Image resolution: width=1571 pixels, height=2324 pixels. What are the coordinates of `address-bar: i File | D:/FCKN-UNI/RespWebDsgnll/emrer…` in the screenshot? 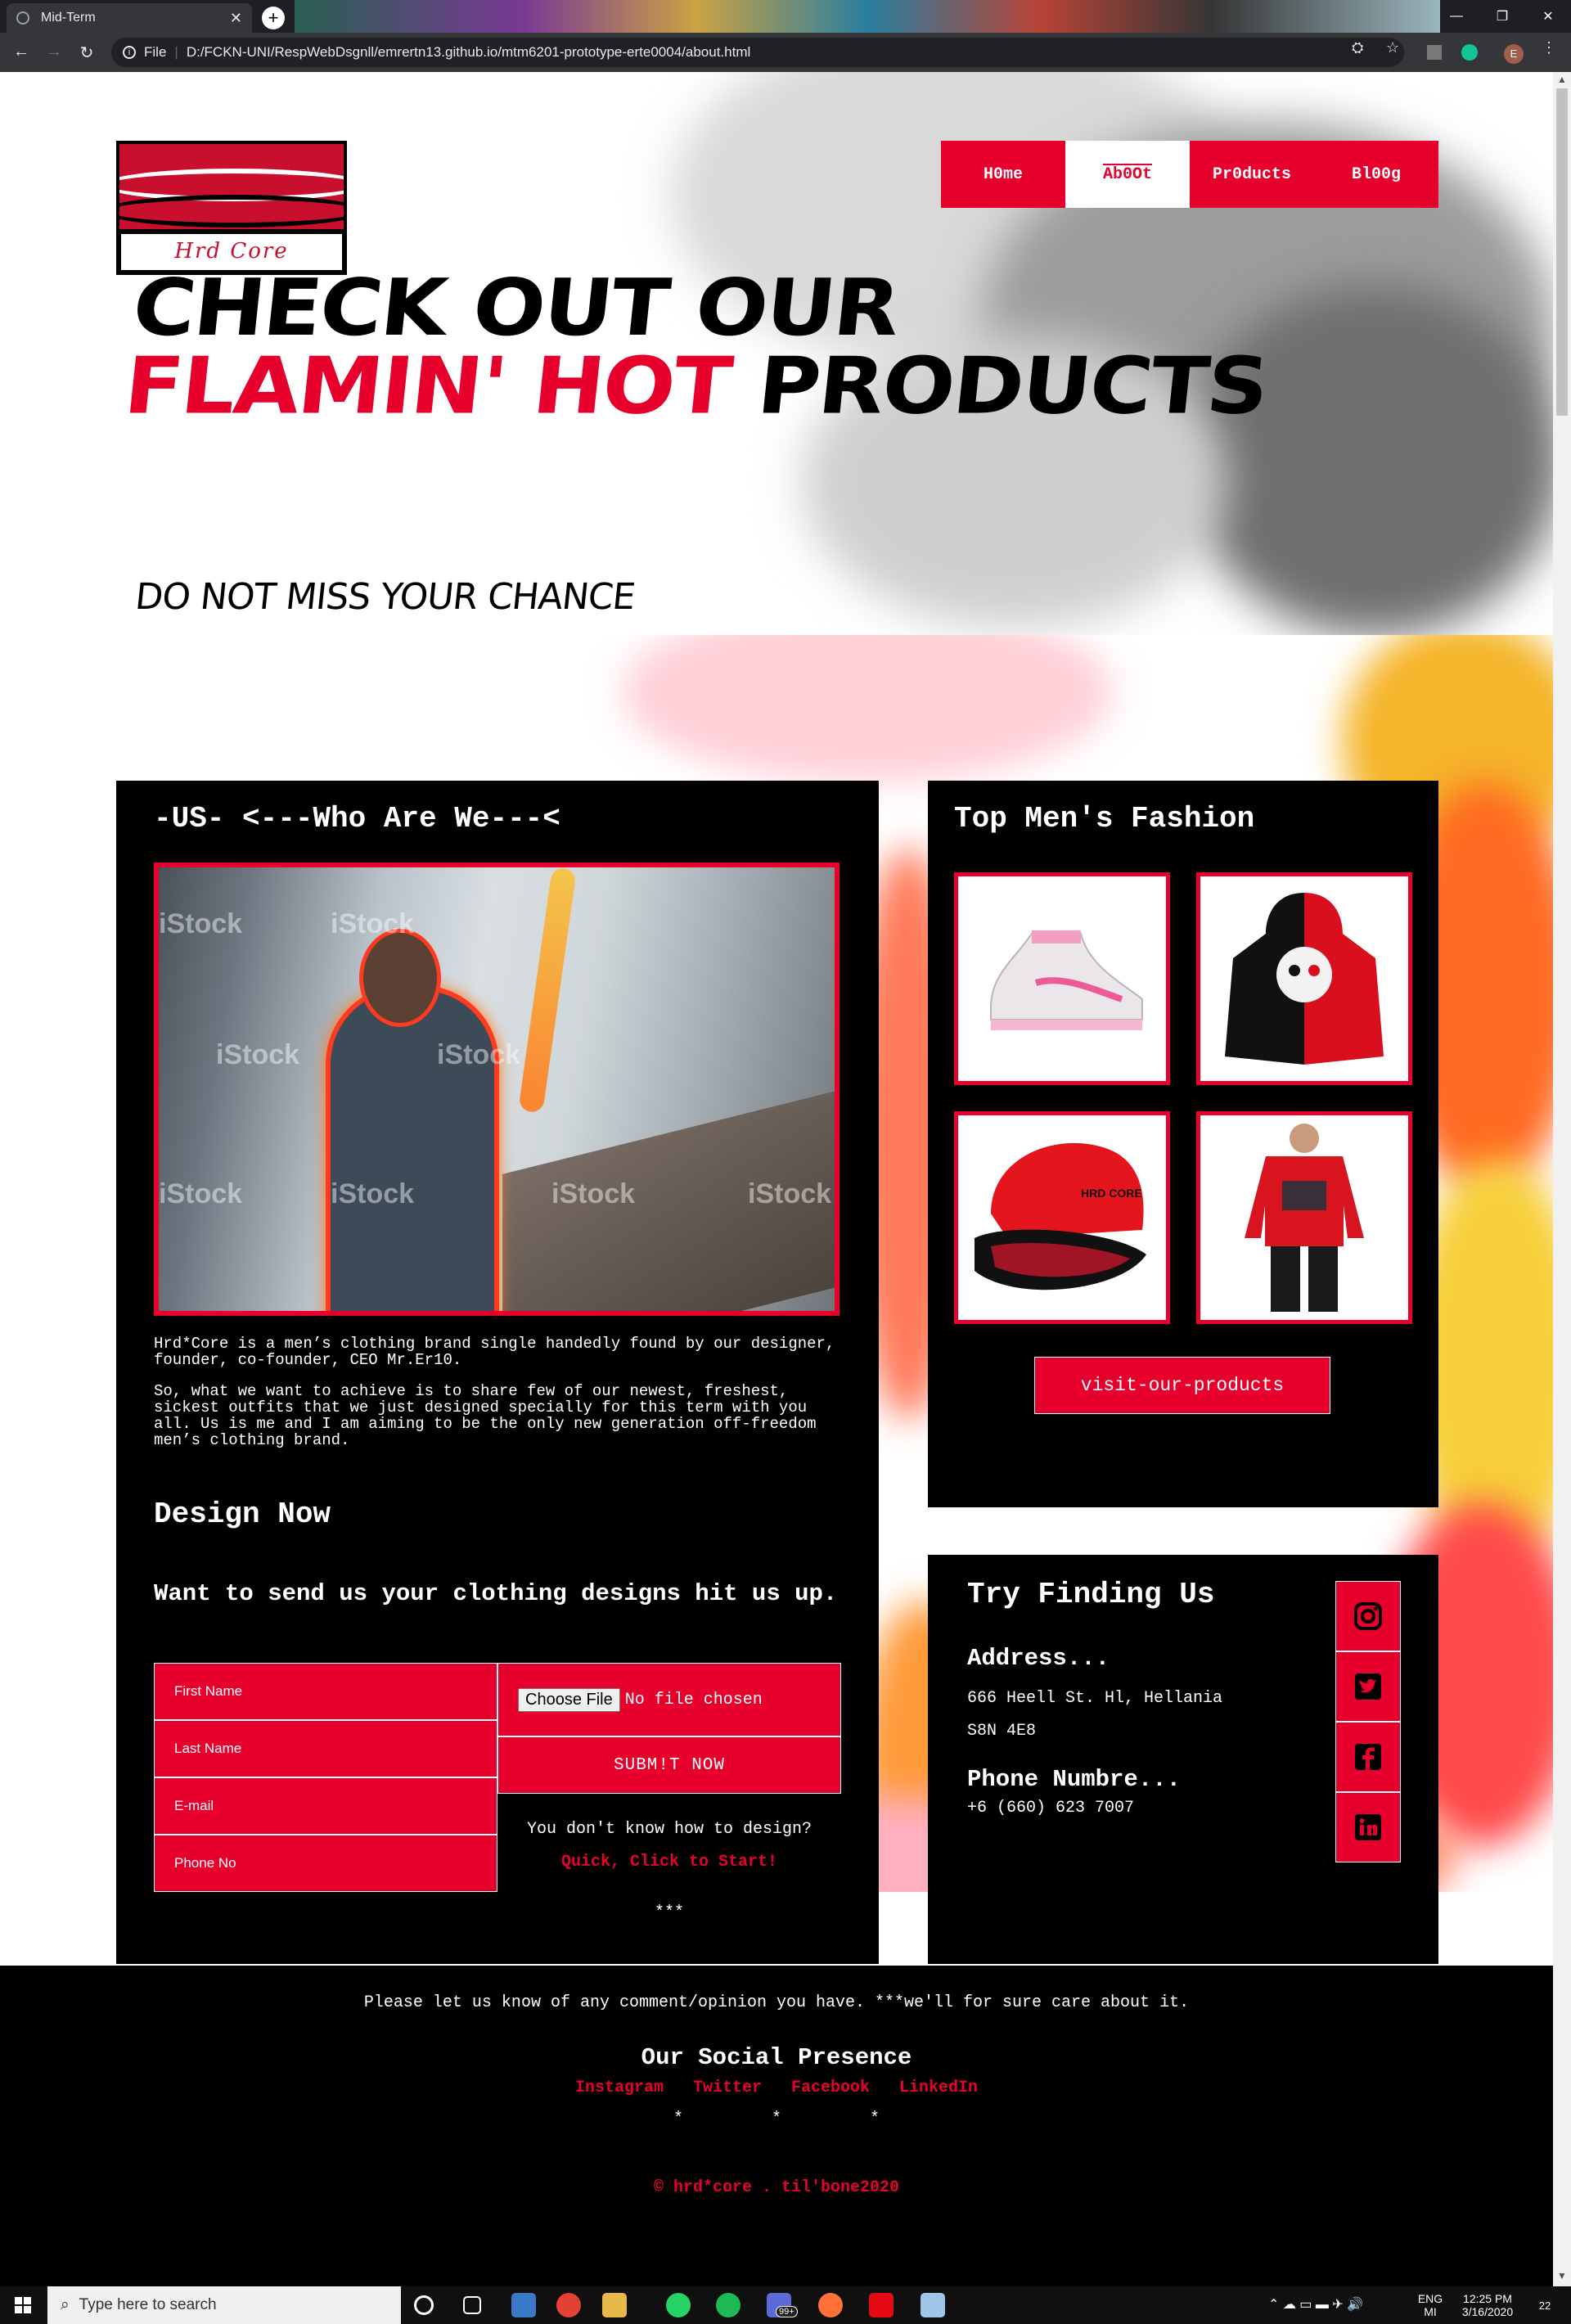 It's located at (757, 52).